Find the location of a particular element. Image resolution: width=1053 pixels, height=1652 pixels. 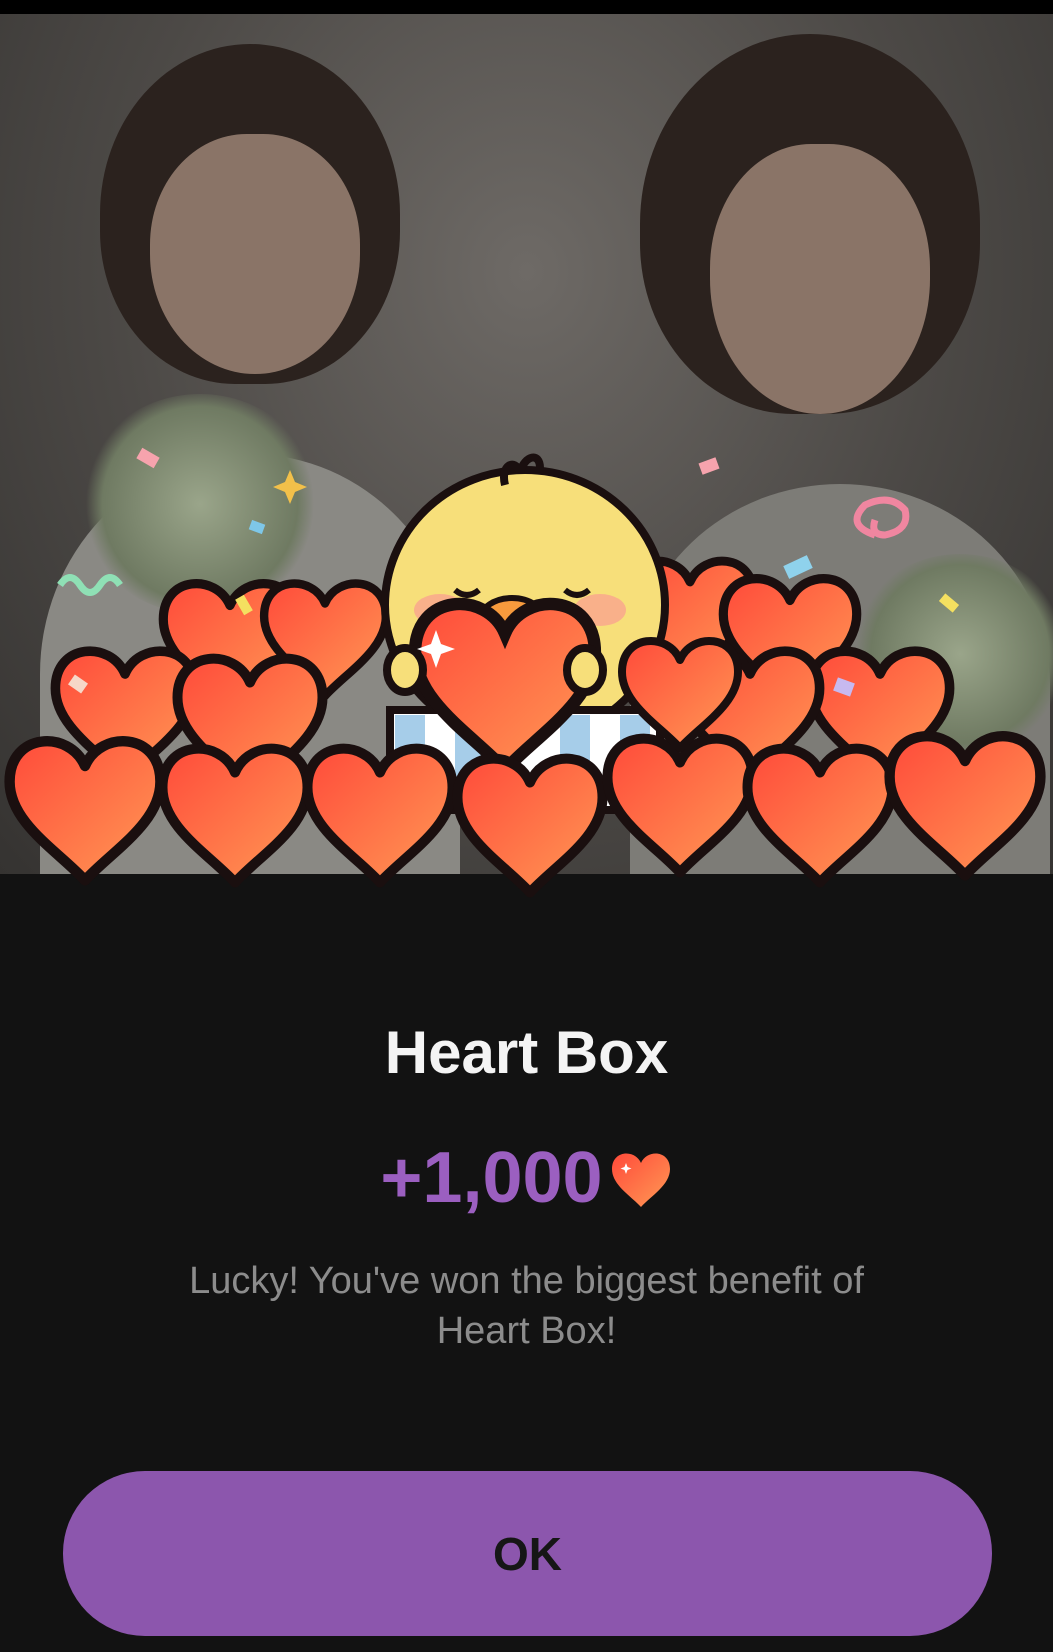

status-bar is located at coordinates (526, 7).